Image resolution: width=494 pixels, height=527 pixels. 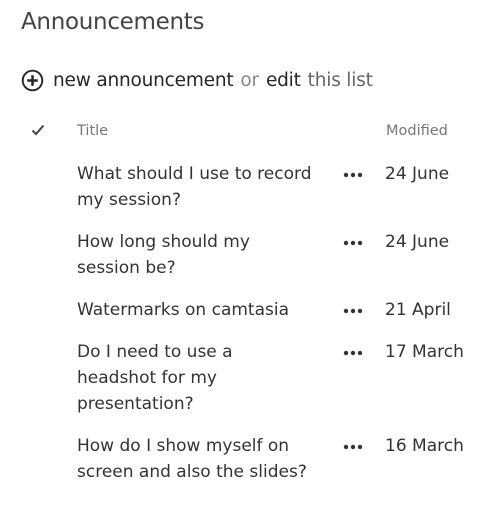 I want to click on page-title: Announcements, so click(x=113, y=22).